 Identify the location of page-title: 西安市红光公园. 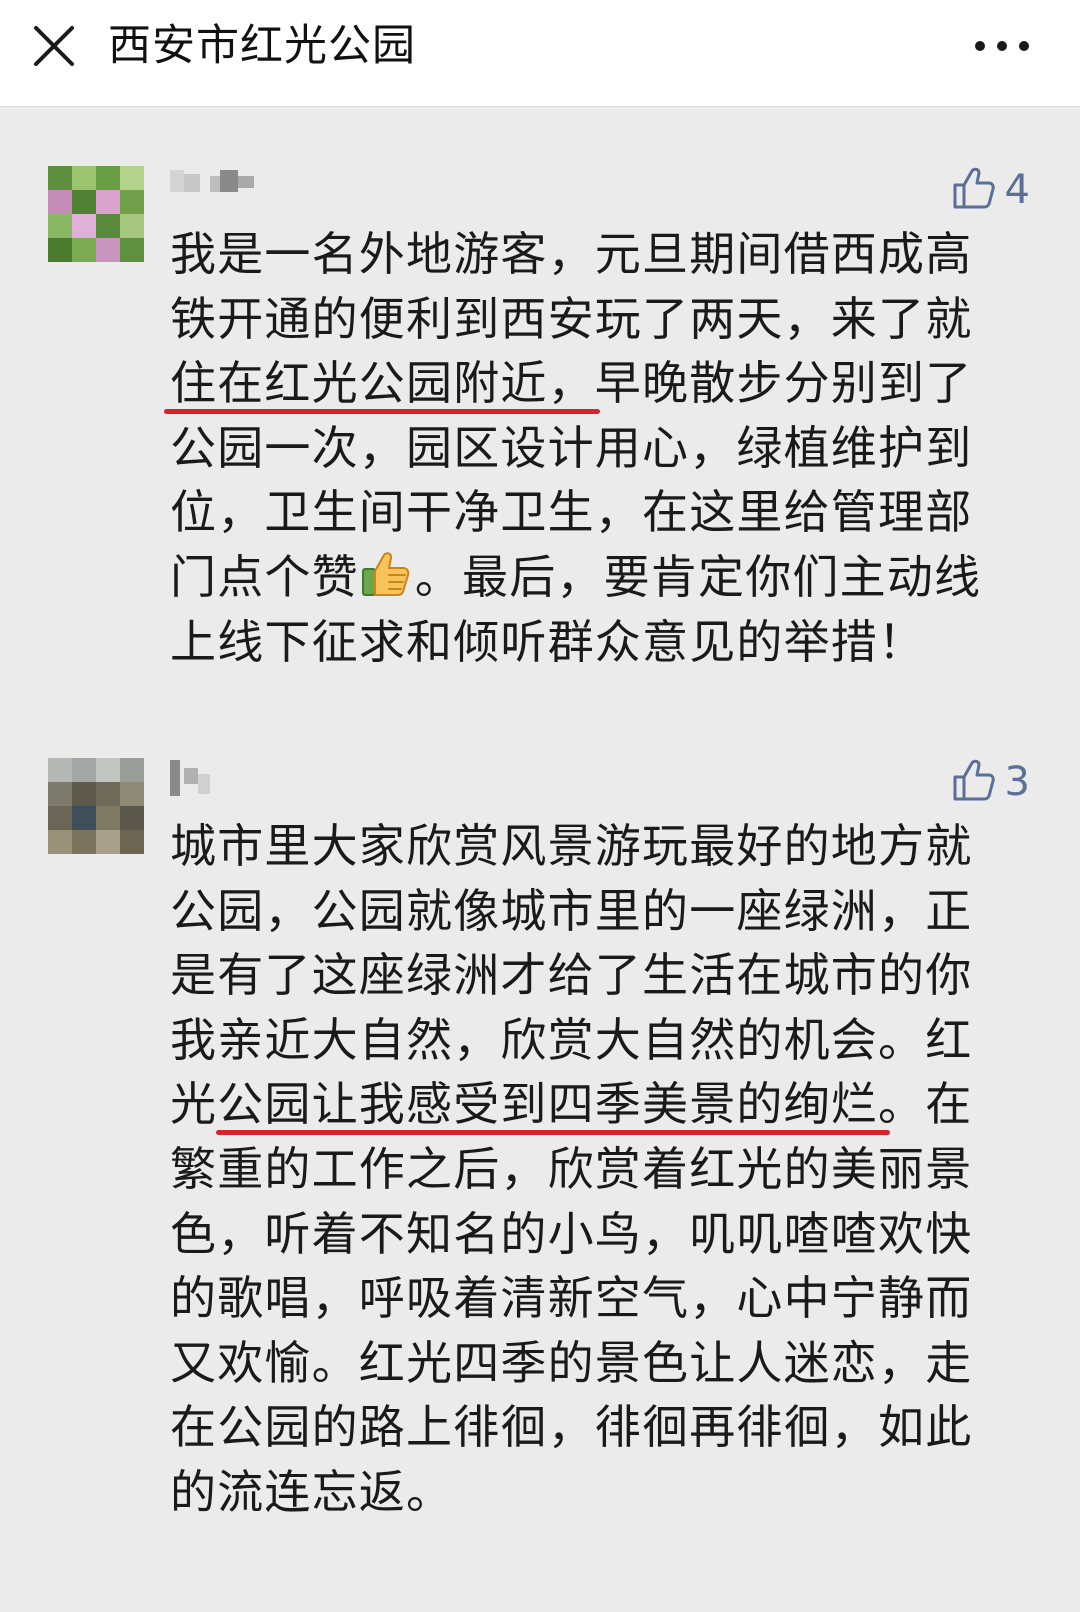
(262, 46).